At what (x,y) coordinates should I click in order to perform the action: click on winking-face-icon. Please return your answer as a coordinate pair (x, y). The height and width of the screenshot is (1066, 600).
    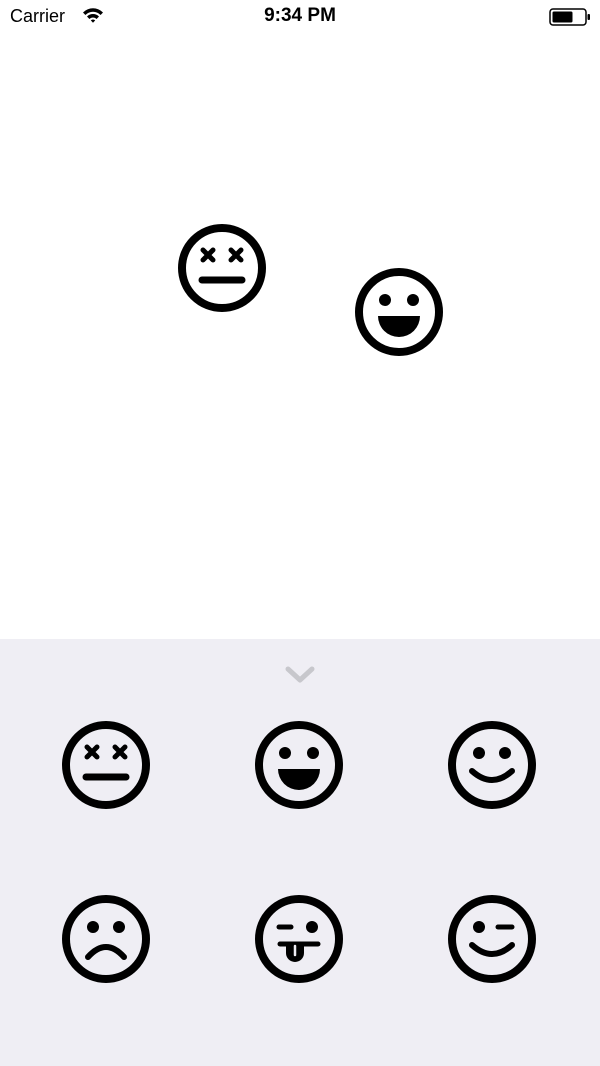
    Looking at the image, I should click on (492, 939).